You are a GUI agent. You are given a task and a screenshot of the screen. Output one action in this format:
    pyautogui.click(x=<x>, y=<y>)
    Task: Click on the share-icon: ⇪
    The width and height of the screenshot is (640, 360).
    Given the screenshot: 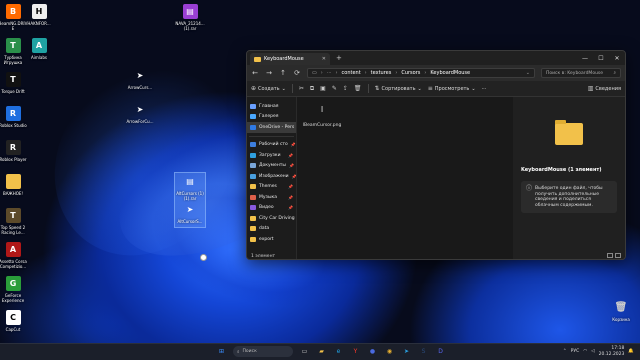 What is the action you would take?
    pyautogui.click(x=345, y=88)
    